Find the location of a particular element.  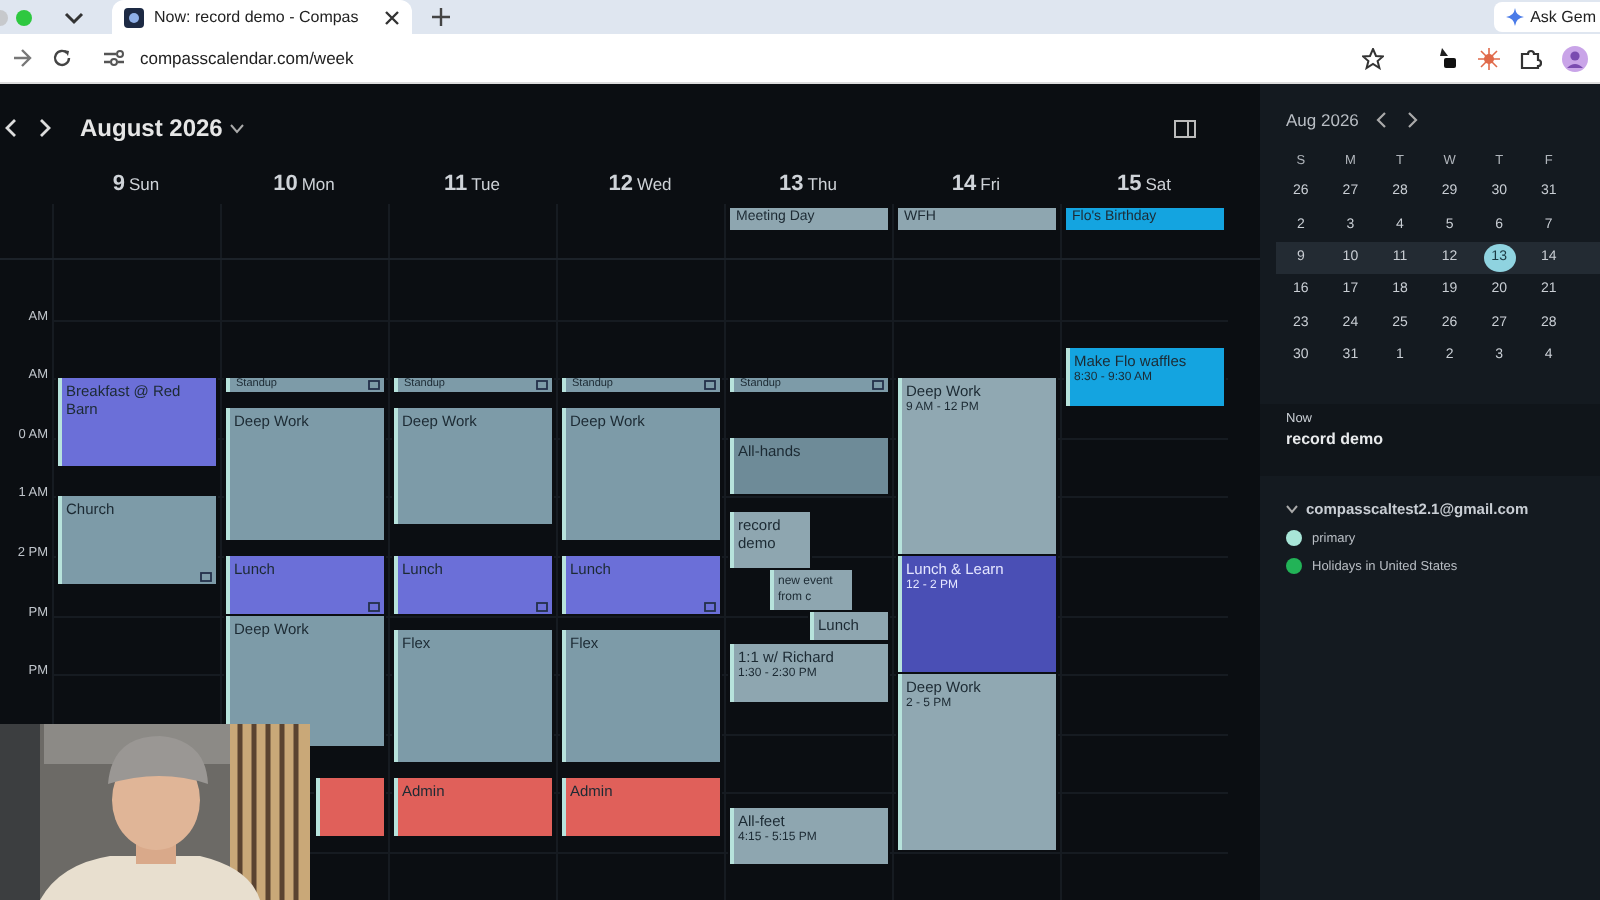

reload-icon is located at coordinates (62, 58).